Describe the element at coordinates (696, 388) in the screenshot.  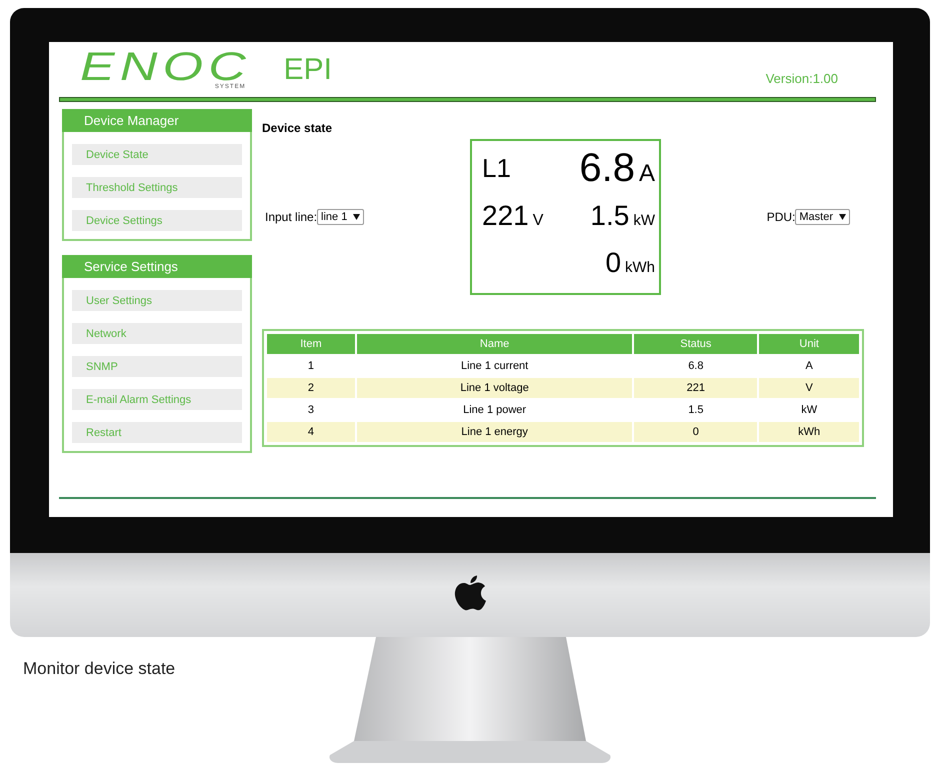
I see `table-cell: 221` at that location.